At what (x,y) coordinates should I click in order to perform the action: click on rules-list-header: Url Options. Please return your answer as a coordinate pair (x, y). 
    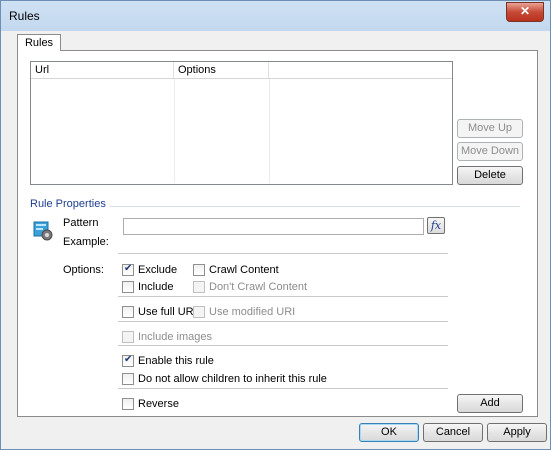
    Looking at the image, I should click on (241, 70).